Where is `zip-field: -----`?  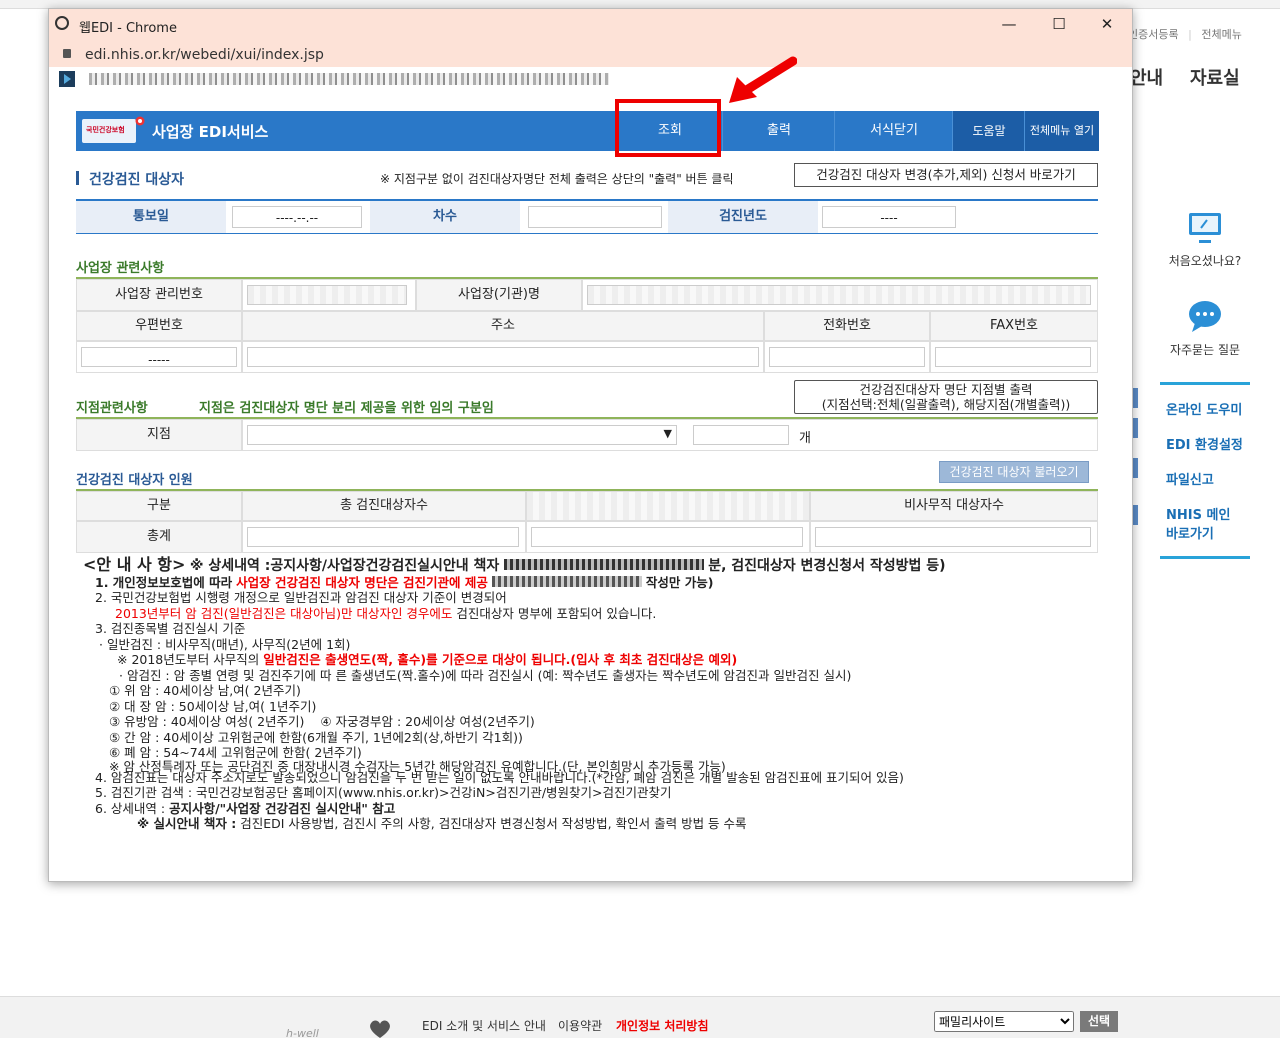 zip-field: ----- is located at coordinates (159, 357).